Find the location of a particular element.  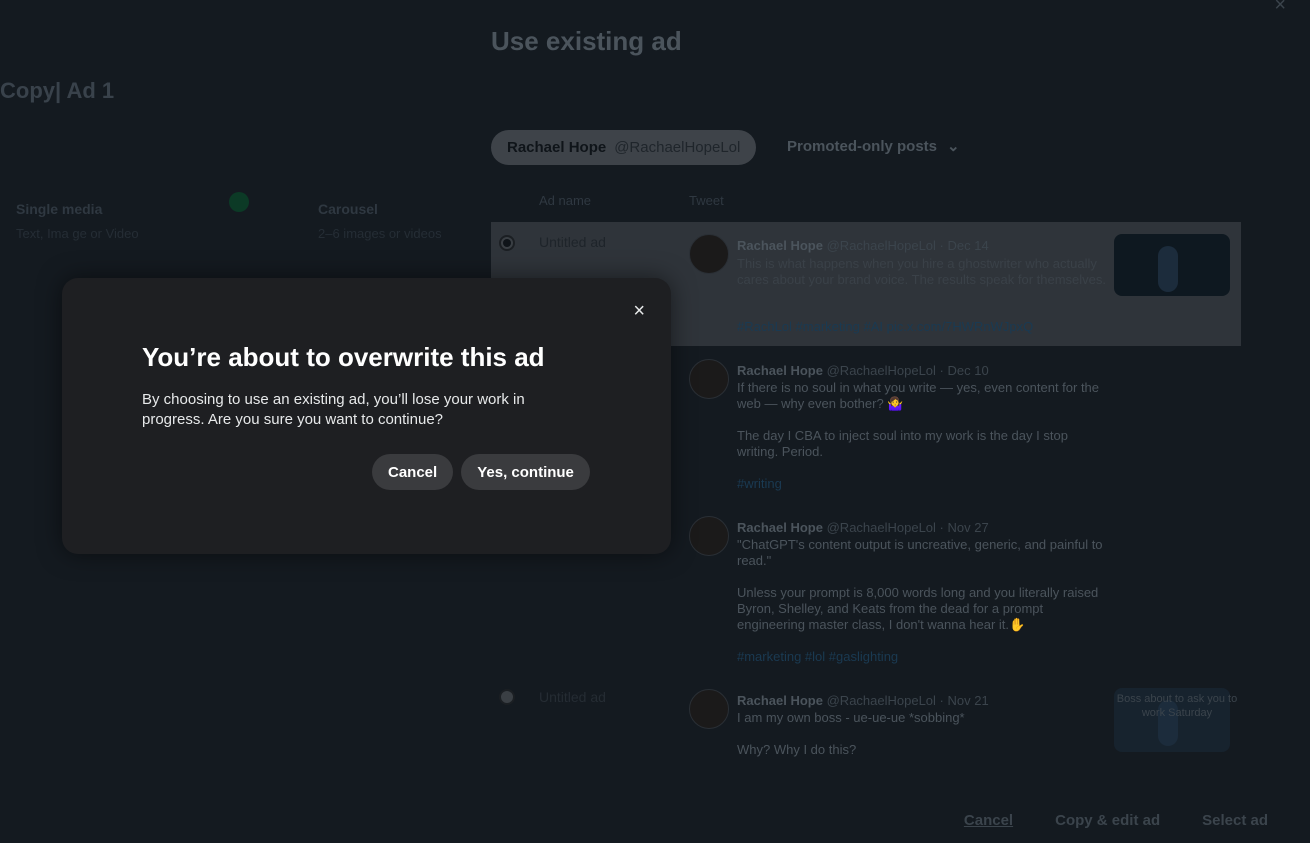

dialog-actions: Cancel Yes, continue is located at coordinates (481, 472).